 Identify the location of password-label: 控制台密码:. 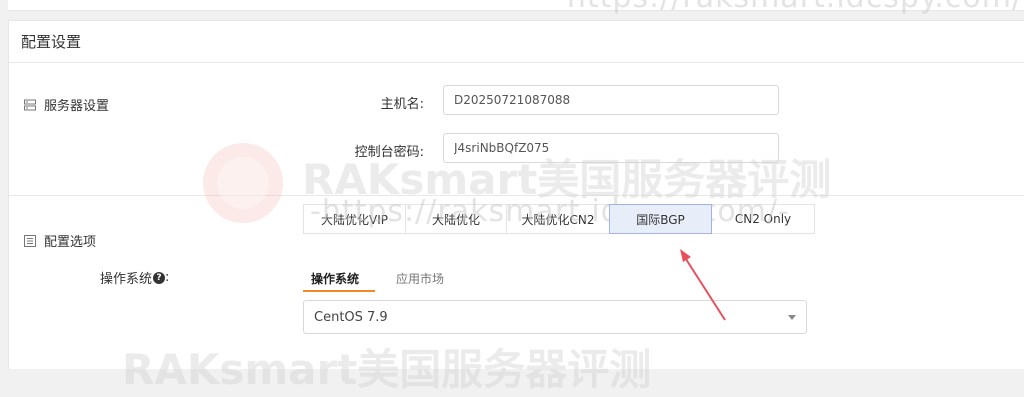
(389, 152).